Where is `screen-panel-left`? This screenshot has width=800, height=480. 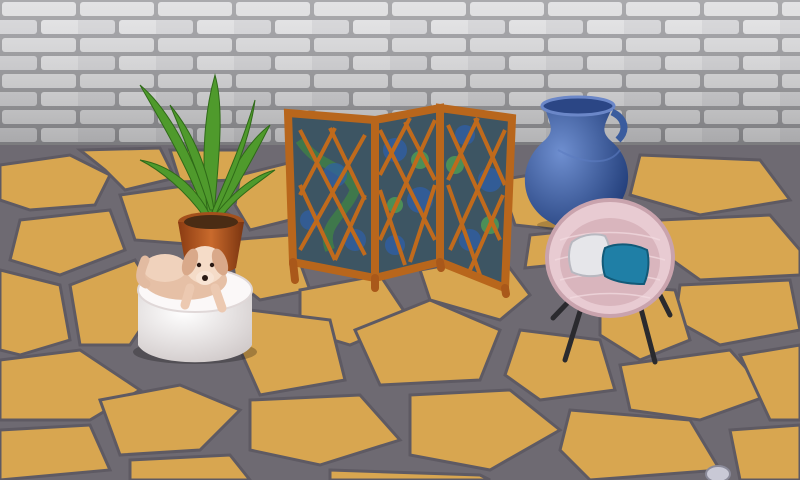
screen-panel-left is located at coordinates (331, 195).